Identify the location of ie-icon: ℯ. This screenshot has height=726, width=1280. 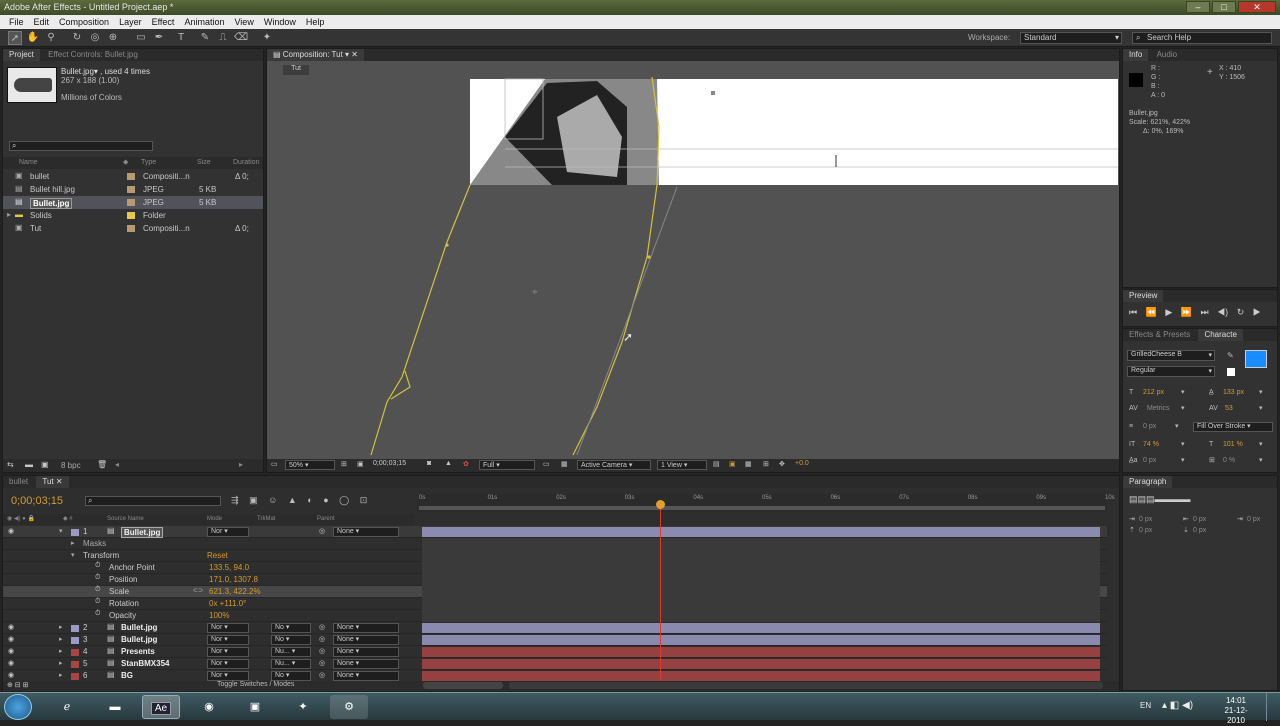
(67, 707).